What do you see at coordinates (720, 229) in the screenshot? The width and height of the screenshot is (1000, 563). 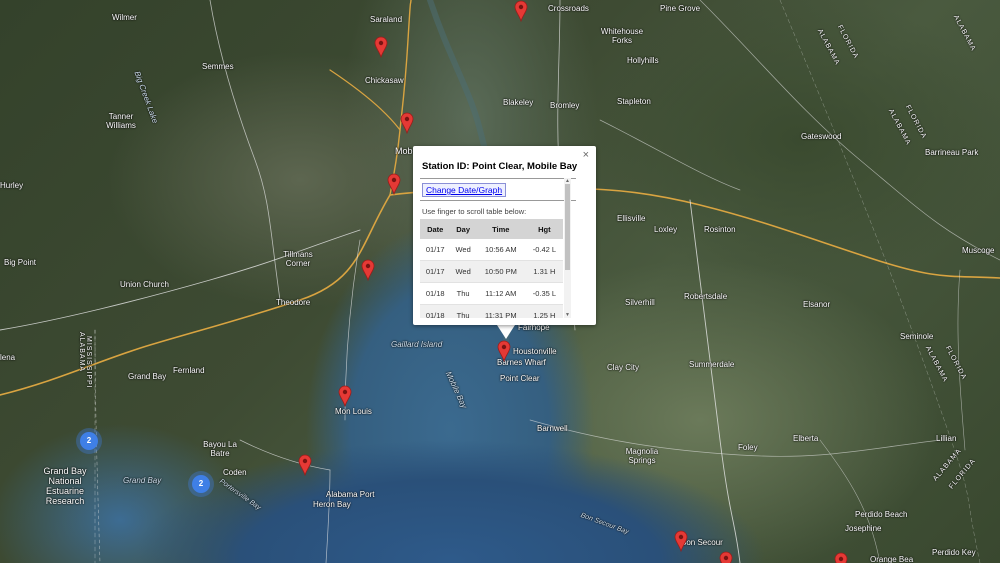 I see `place-label: Rosinton` at bounding box center [720, 229].